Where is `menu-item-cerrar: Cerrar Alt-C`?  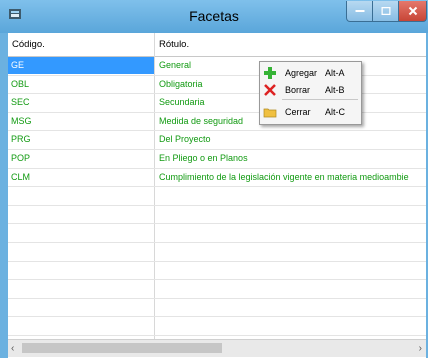 menu-item-cerrar: Cerrar Alt-C is located at coordinates (310, 112).